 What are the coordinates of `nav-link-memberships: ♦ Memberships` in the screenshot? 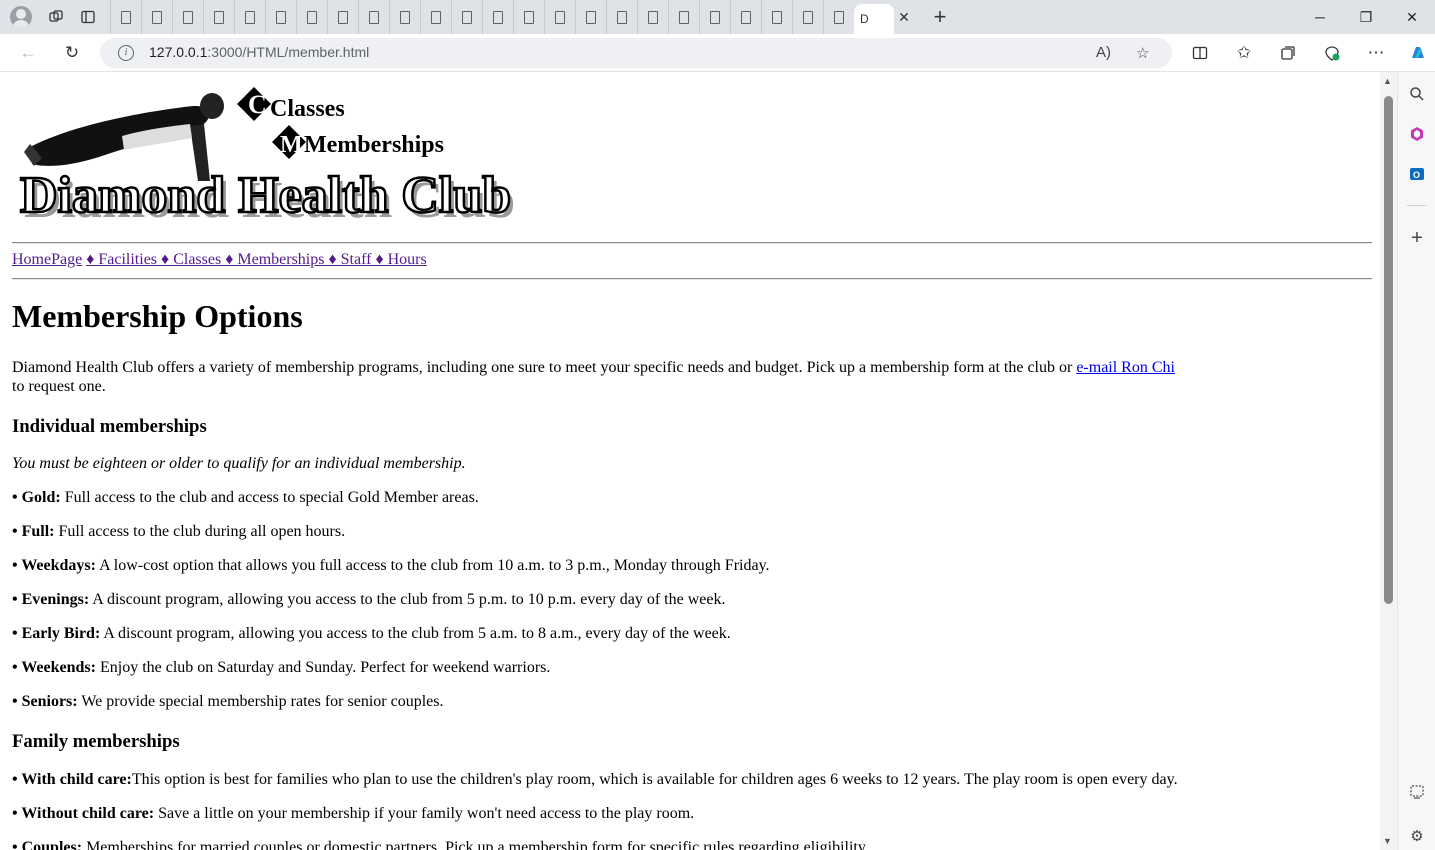 It's located at (276, 259).